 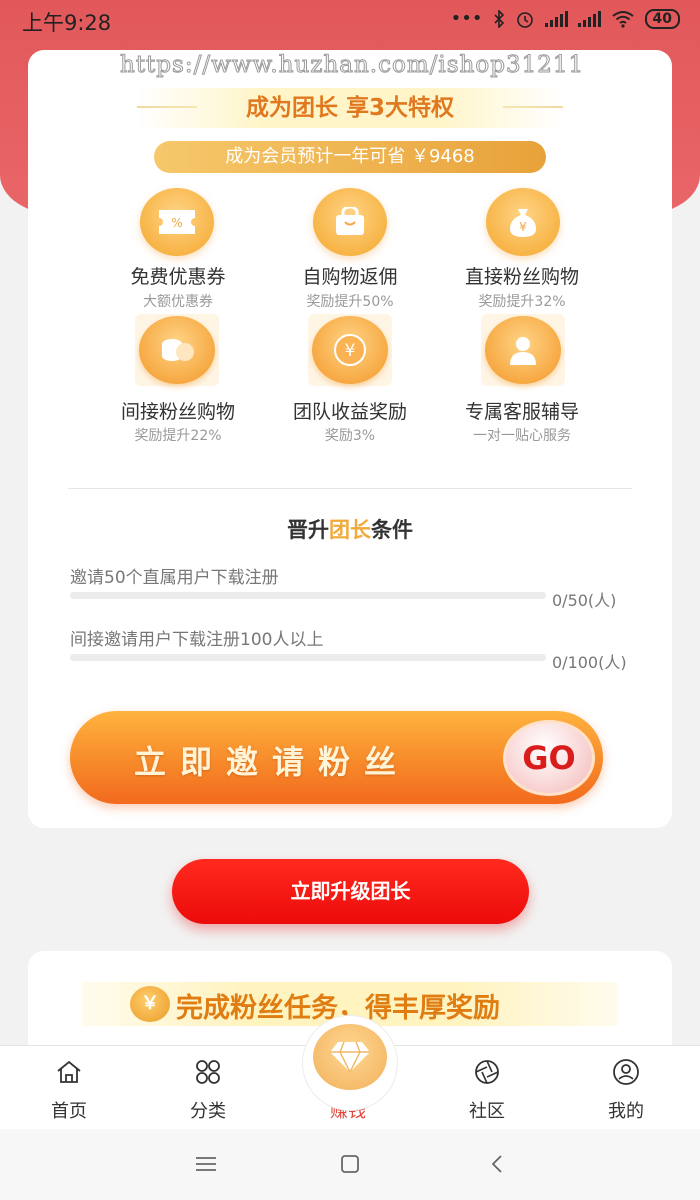 What do you see at coordinates (178, 302) in the screenshot?
I see `privilege-subtitle: 大额优惠券` at bounding box center [178, 302].